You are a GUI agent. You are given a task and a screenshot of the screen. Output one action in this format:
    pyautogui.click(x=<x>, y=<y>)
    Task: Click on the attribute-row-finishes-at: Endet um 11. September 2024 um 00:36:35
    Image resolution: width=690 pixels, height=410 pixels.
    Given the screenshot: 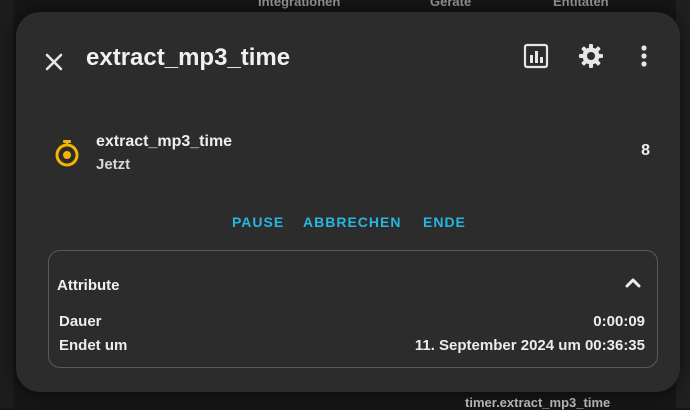 What is the action you would take?
    pyautogui.click(x=352, y=347)
    